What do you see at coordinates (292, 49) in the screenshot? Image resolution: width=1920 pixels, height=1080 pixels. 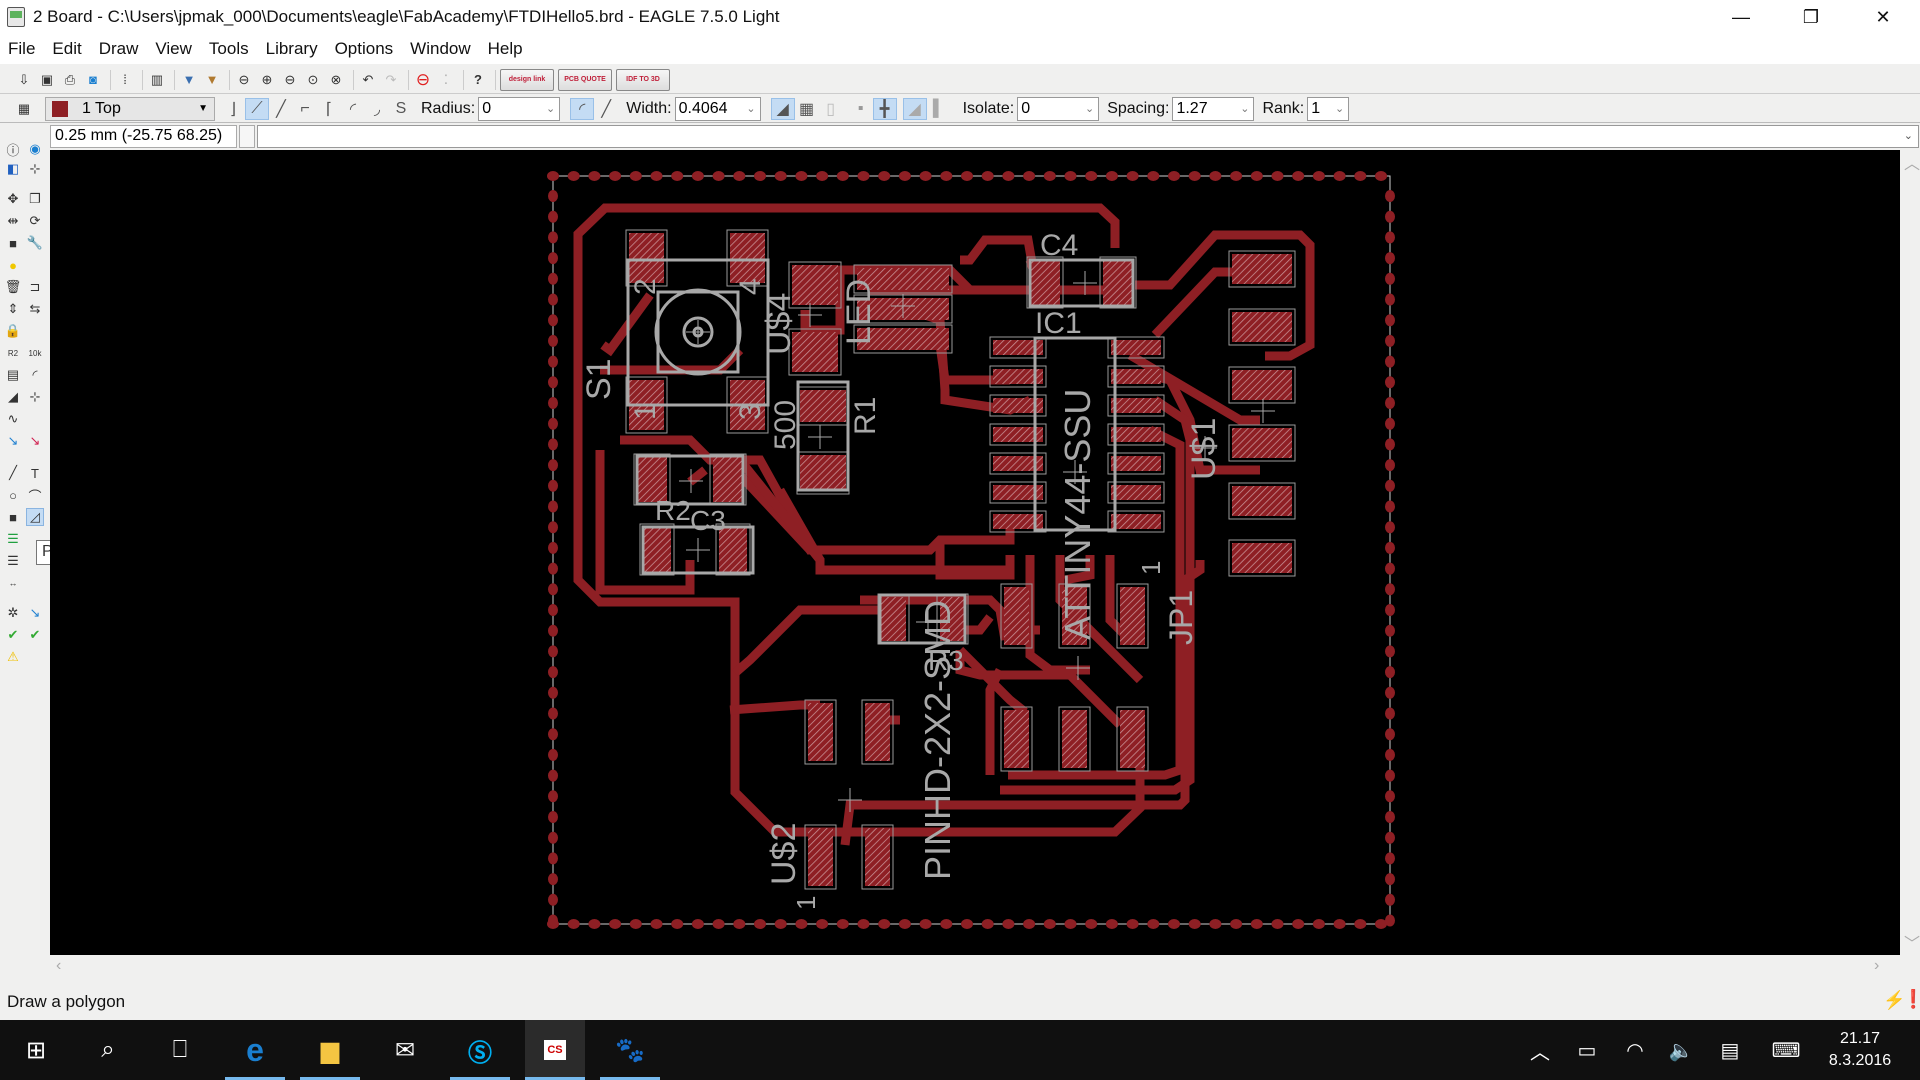 I see `menu-library: Library` at bounding box center [292, 49].